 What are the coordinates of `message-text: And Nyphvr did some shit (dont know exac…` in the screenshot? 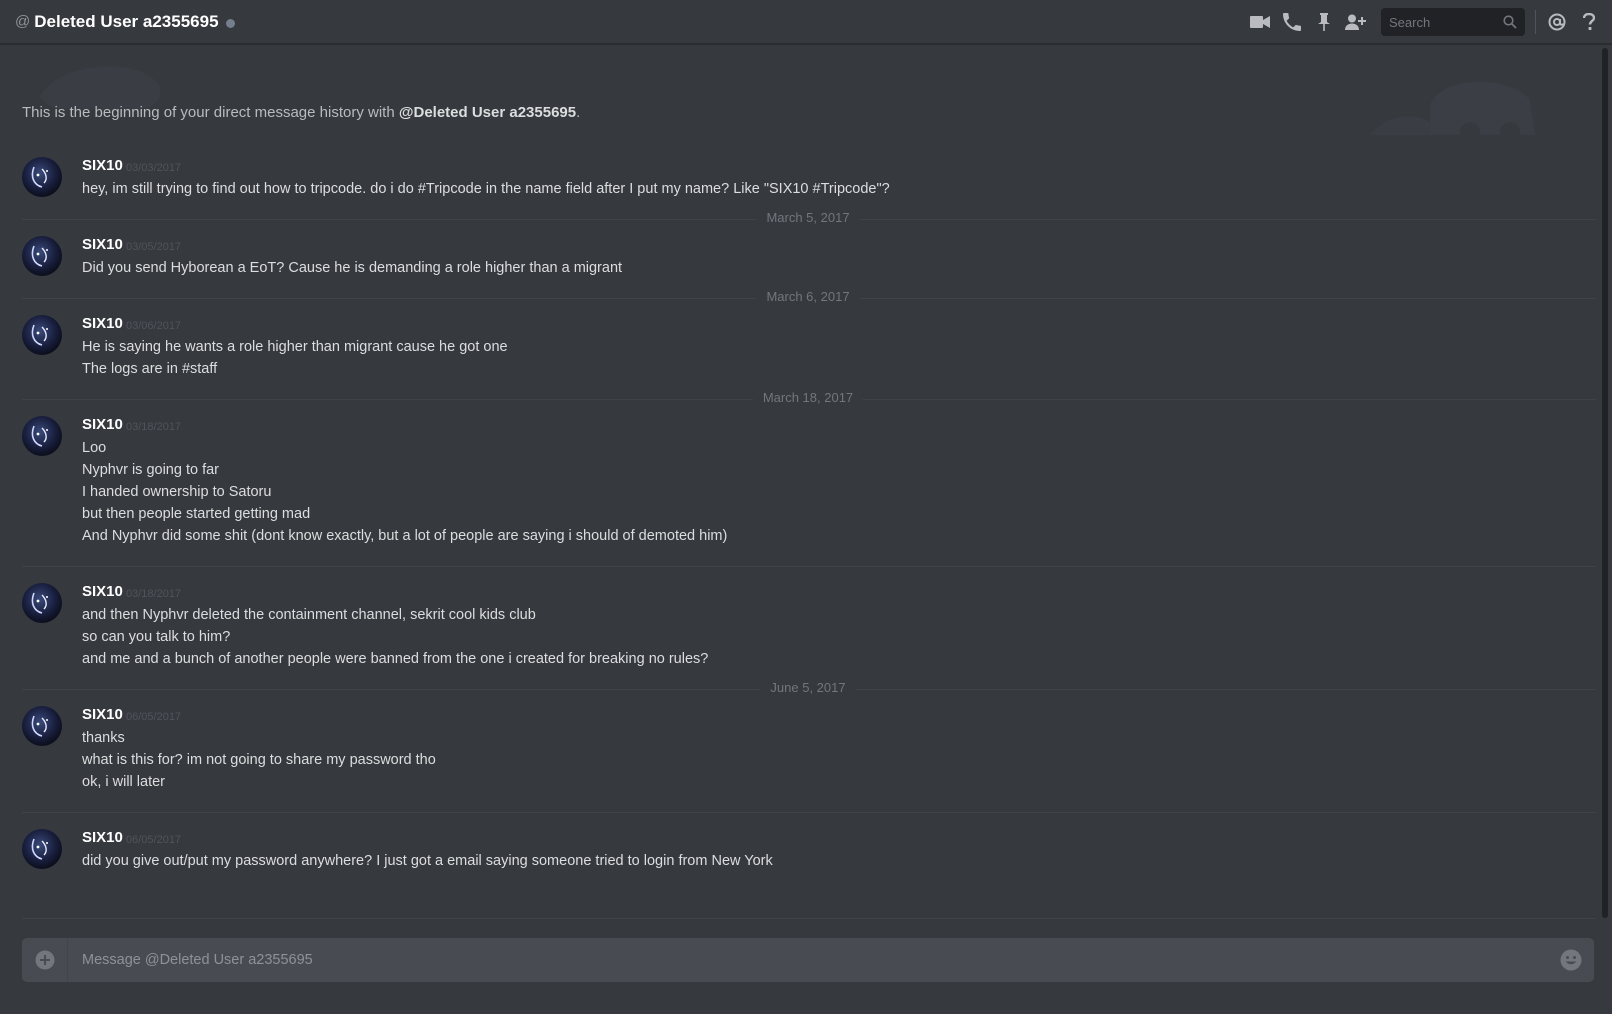 It's located at (405, 536).